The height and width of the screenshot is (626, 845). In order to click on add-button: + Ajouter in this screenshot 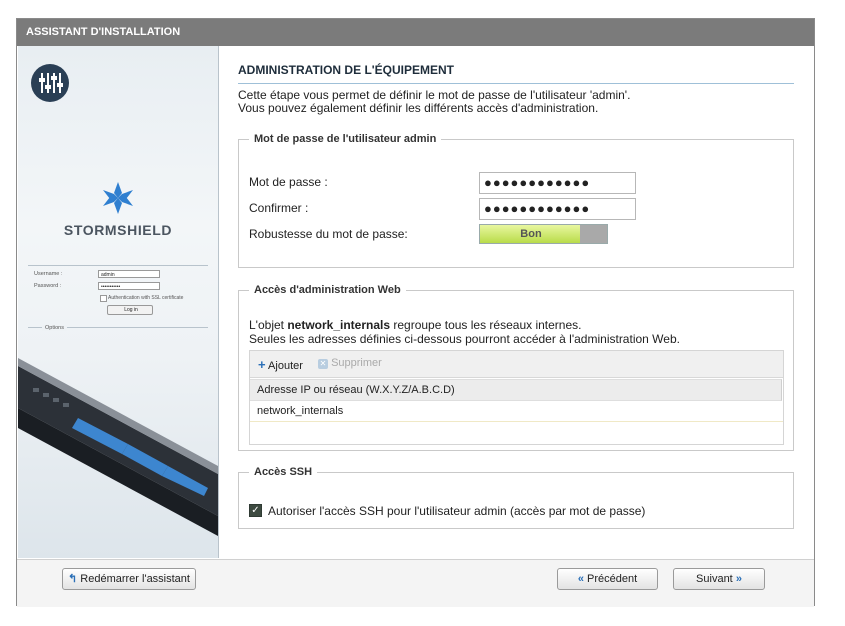, I will do `click(280, 364)`.